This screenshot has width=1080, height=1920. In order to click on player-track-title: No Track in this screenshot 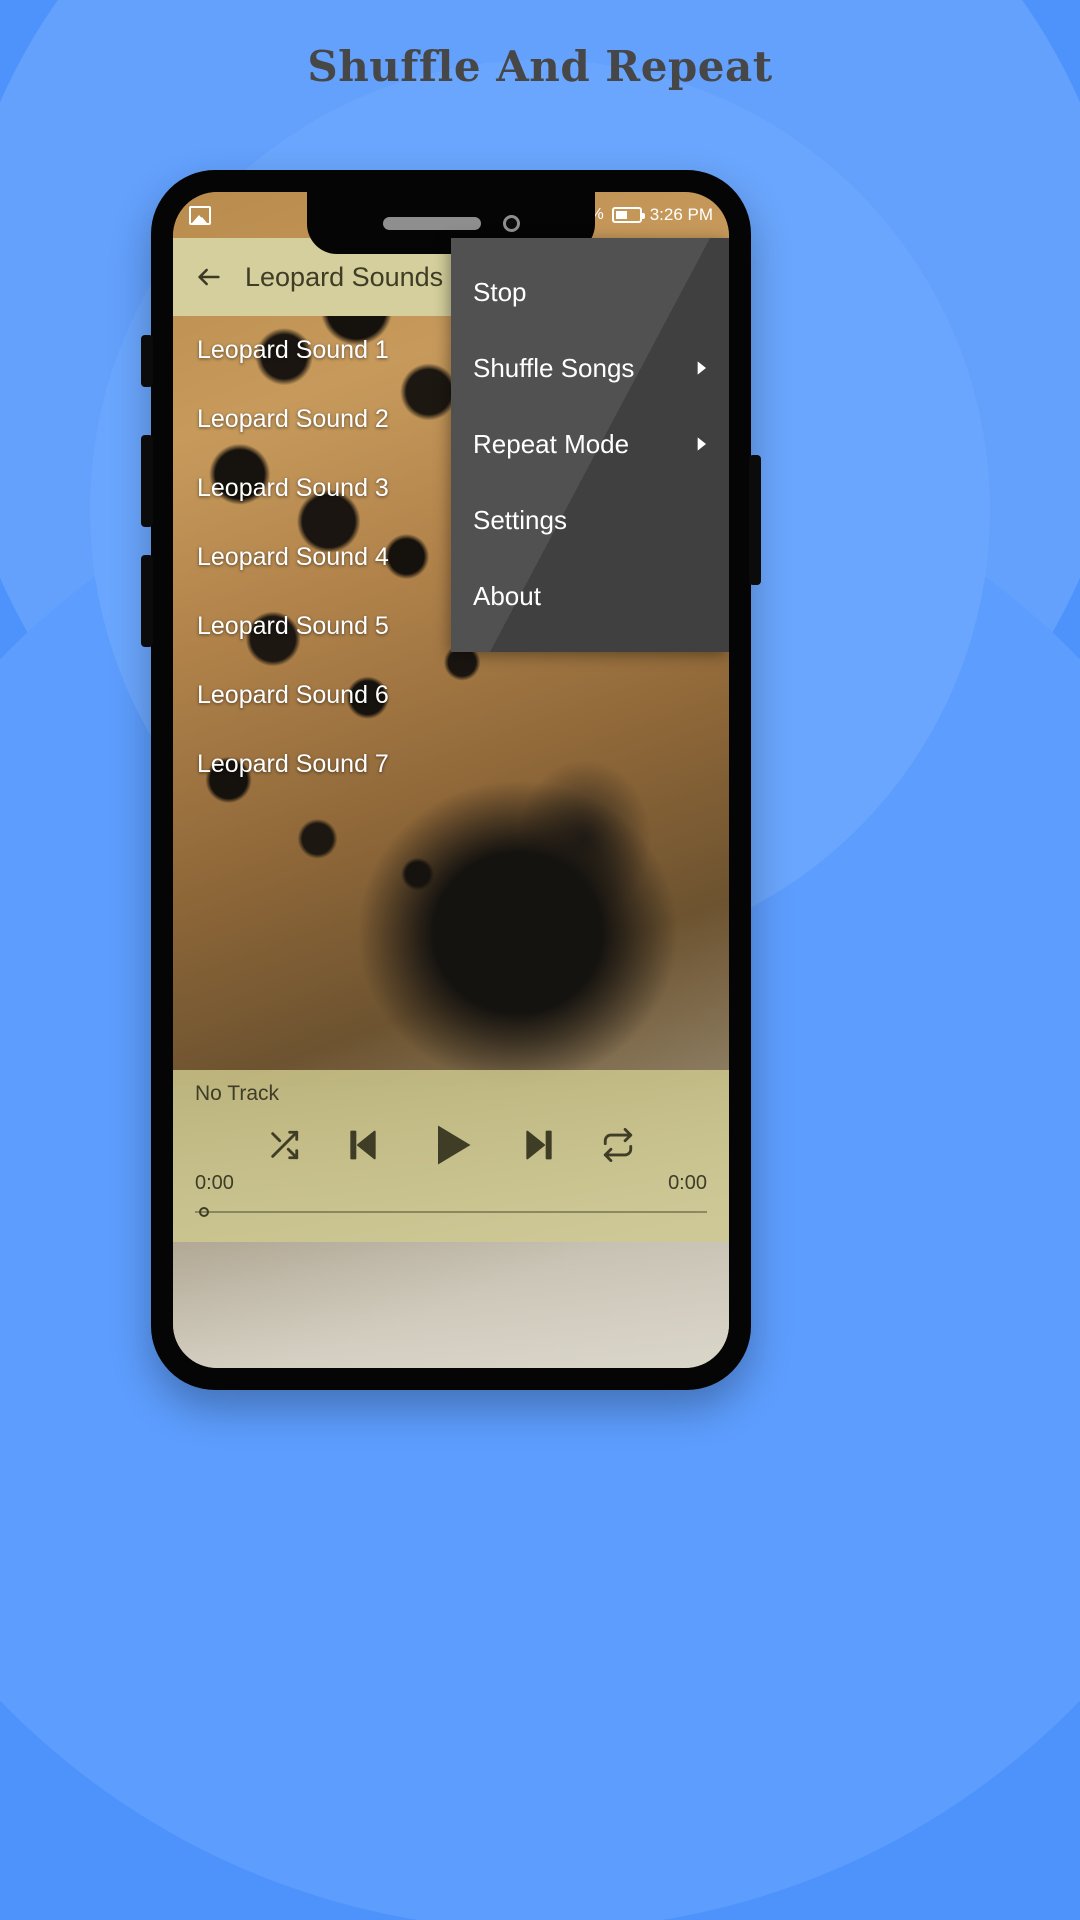, I will do `click(237, 1093)`.